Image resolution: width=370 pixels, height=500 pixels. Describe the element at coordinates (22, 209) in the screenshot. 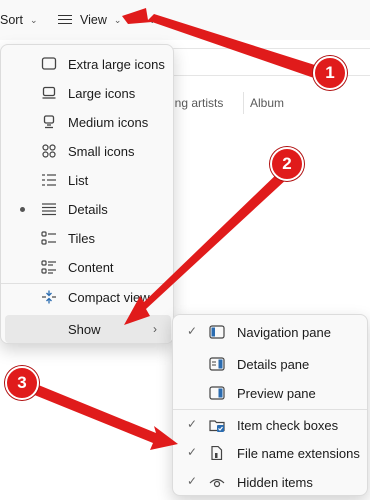

I see `selected-bullet-icon` at that location.